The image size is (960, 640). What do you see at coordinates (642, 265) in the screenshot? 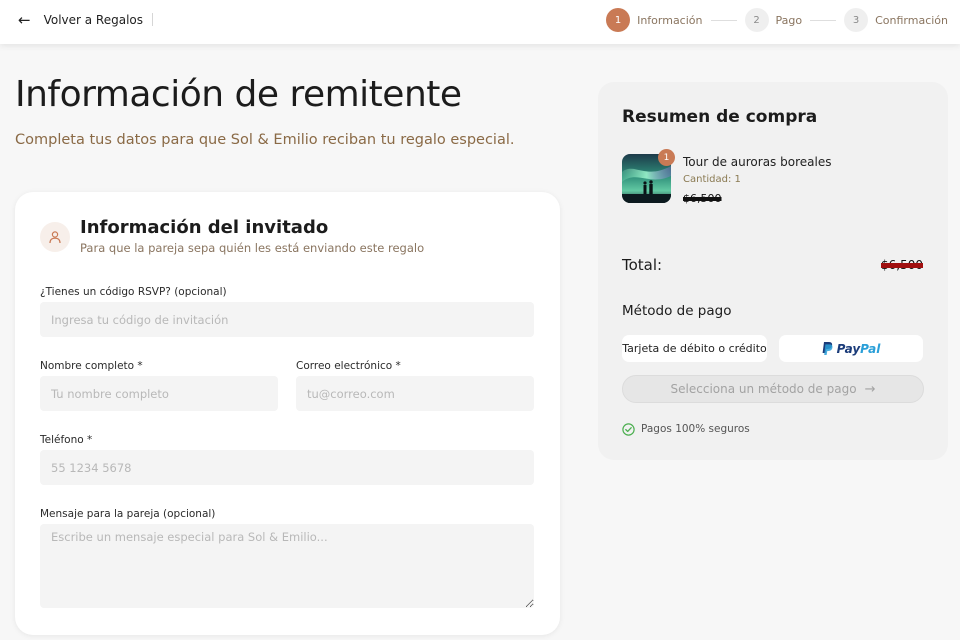
I see `total-label: Total:` at bounding box center [642, 265].